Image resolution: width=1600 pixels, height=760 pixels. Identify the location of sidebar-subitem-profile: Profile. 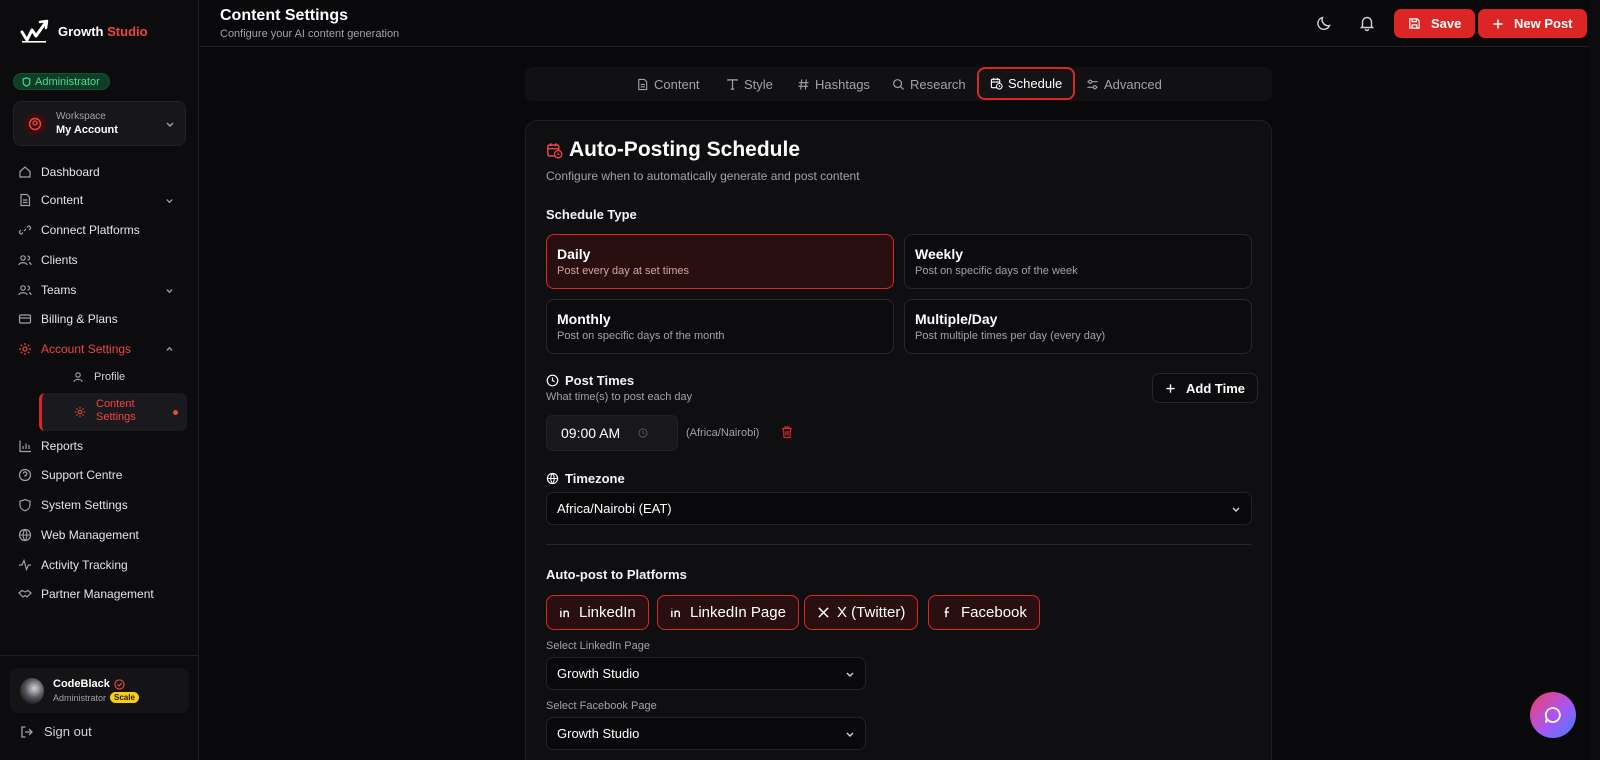
(113, 377).